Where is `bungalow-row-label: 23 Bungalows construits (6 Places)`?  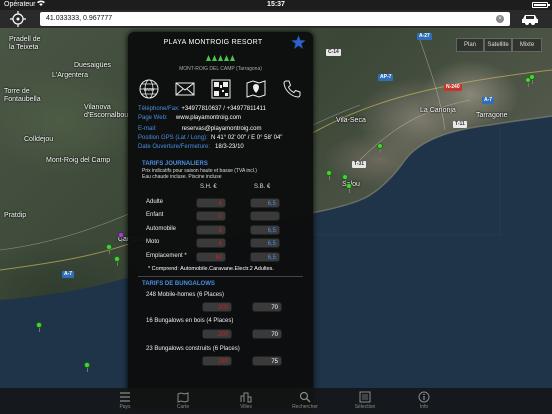
bungalow-row-label: 23 Bungalows construits (6 Places) is located at coordinates (193, 349).